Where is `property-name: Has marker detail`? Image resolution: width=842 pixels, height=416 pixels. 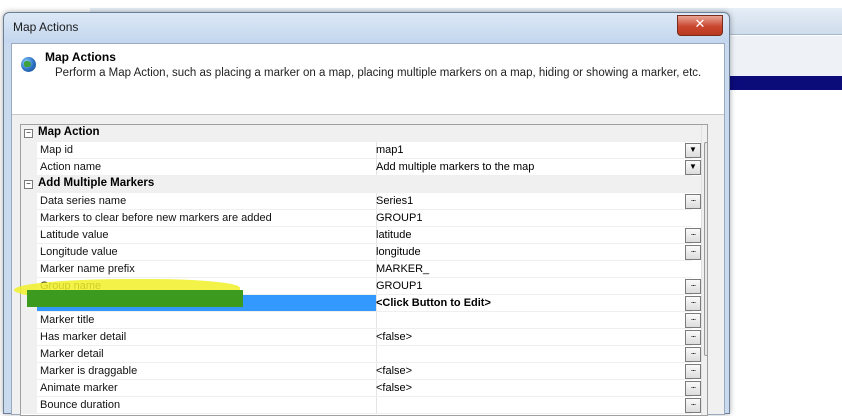 property-name: Has marker detail is located at coordinates (207, 337).